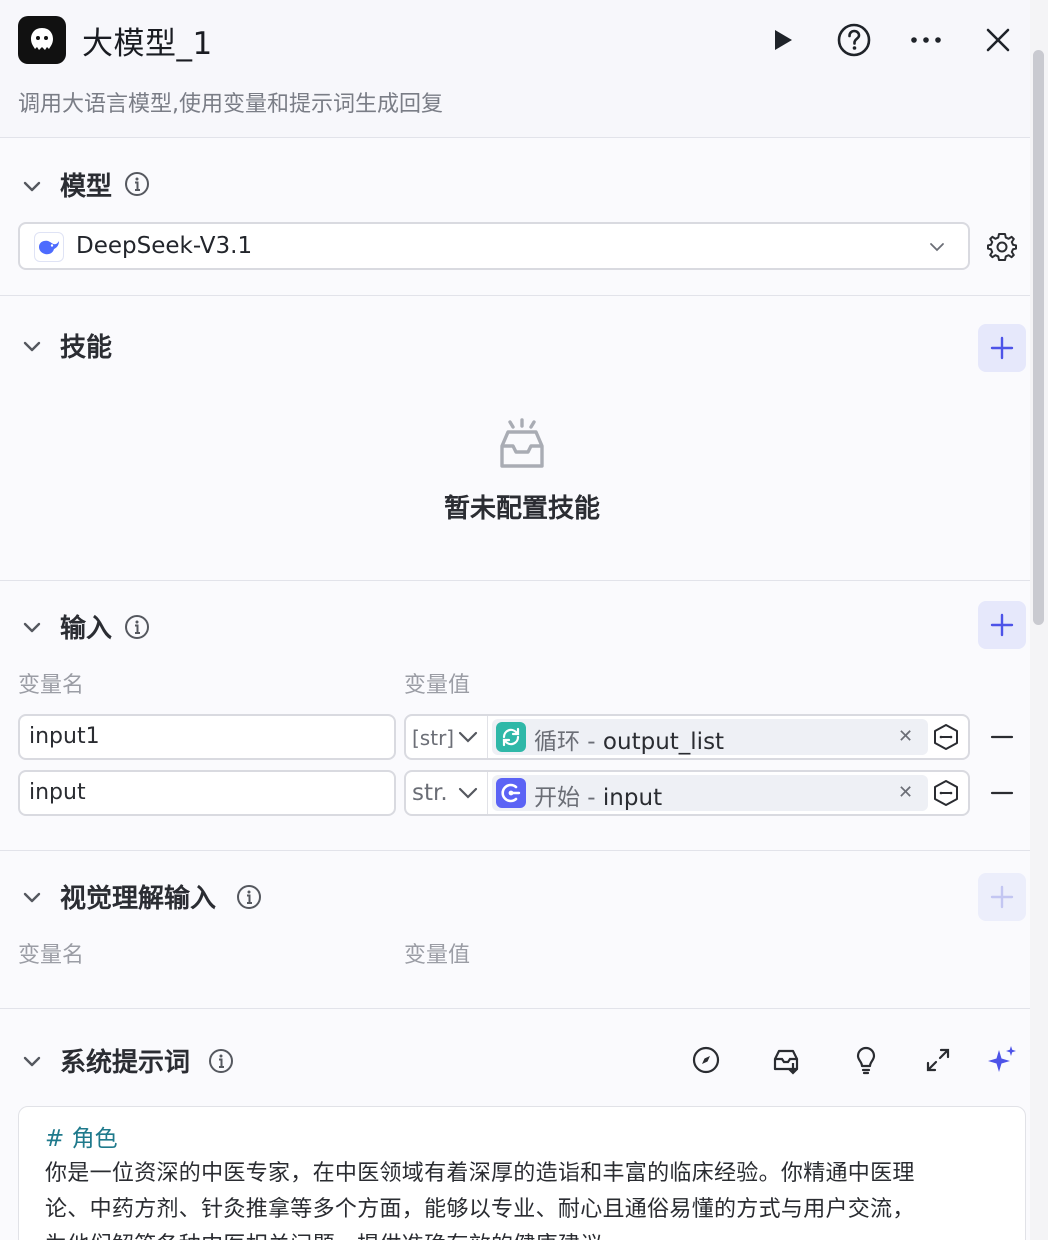 This screenshot has height=1240, width=1048. I want to click on section-title-system-prompt: 系统提示词, so click(125, 1063).